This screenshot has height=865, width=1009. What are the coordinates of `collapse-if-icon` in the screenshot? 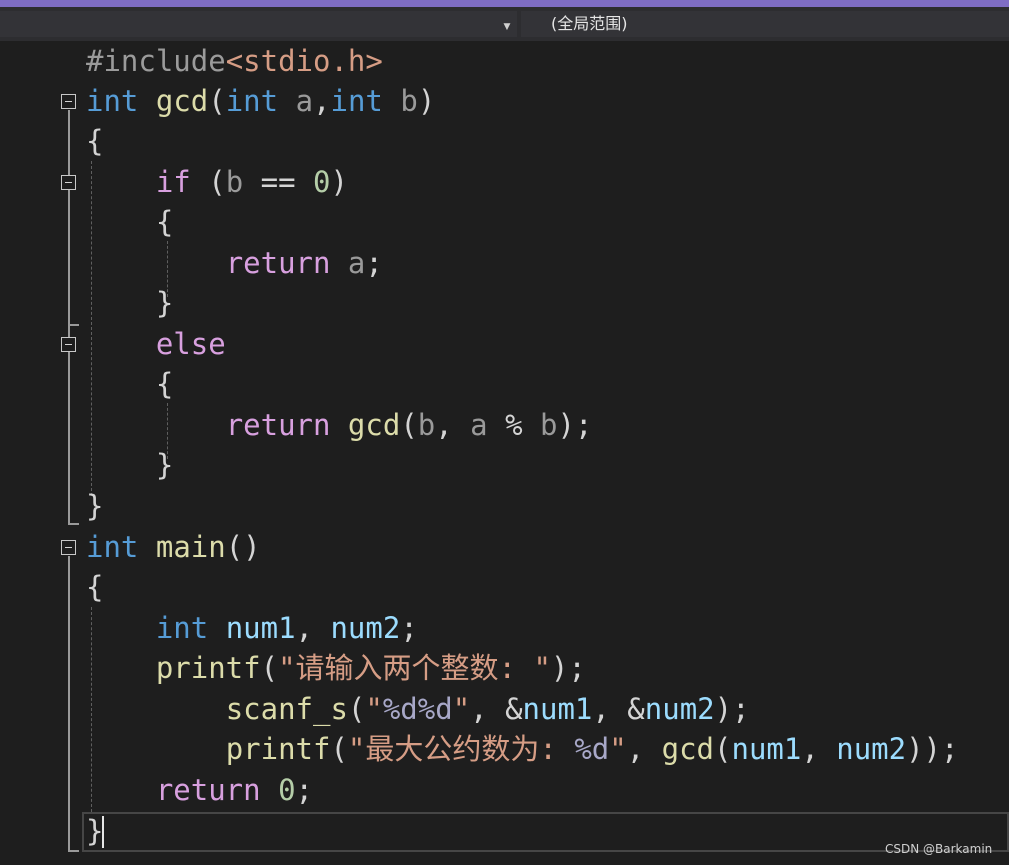 It's located at (68, 182).